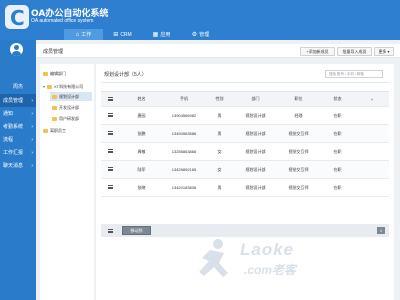 The width and height of the screenshot is (400, 300). What do you see at coordinates (337, 99) in the screenshot?
I see `column-header: 状态` at bounding box center [337, 99].